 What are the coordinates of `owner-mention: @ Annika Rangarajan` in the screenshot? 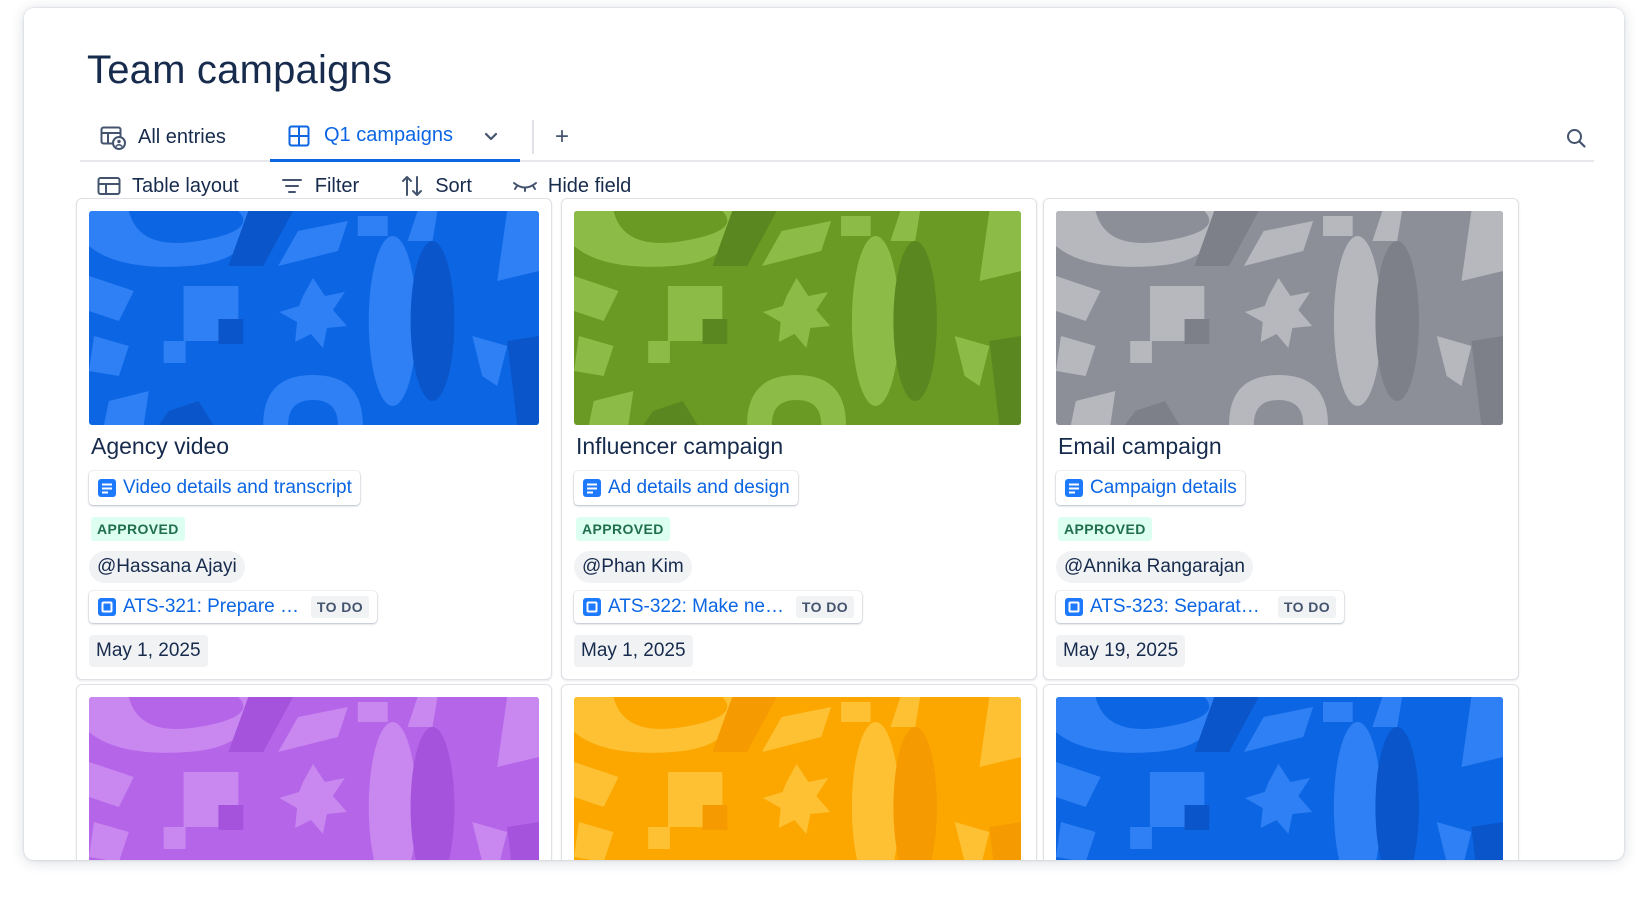 It's located at (1154, 567).